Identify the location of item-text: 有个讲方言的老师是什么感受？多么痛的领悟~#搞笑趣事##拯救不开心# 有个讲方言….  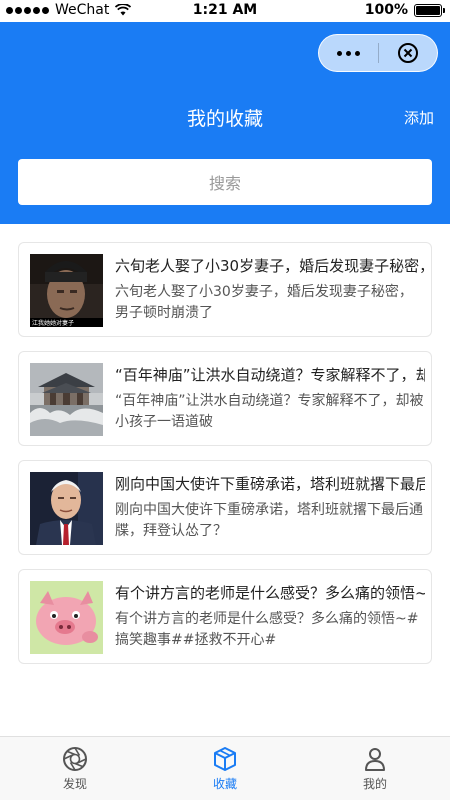
(270, 616).